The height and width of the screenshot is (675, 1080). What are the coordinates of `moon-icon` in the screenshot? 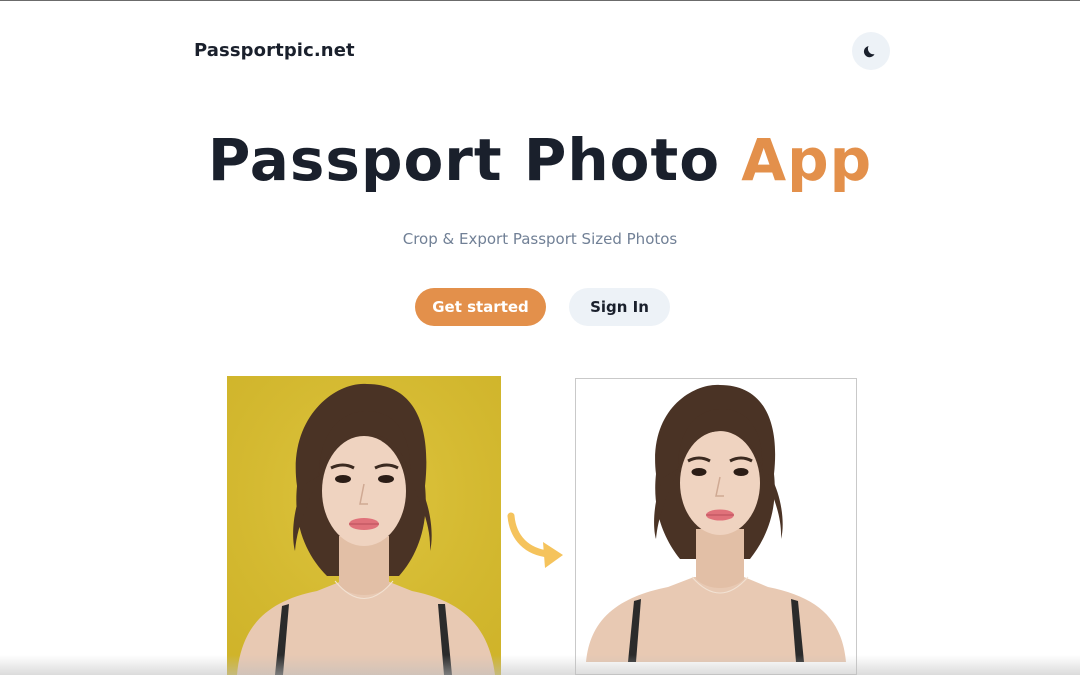 It's located at (869, 52).